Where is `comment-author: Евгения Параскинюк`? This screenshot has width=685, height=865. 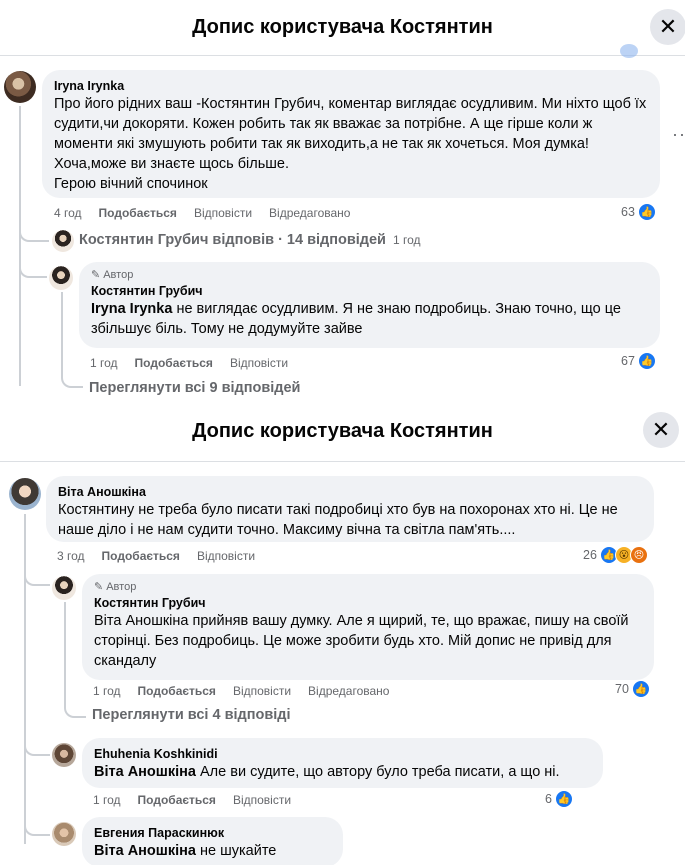
comment-author: Евгения Параскинюк is located at coordinates (212, 833).